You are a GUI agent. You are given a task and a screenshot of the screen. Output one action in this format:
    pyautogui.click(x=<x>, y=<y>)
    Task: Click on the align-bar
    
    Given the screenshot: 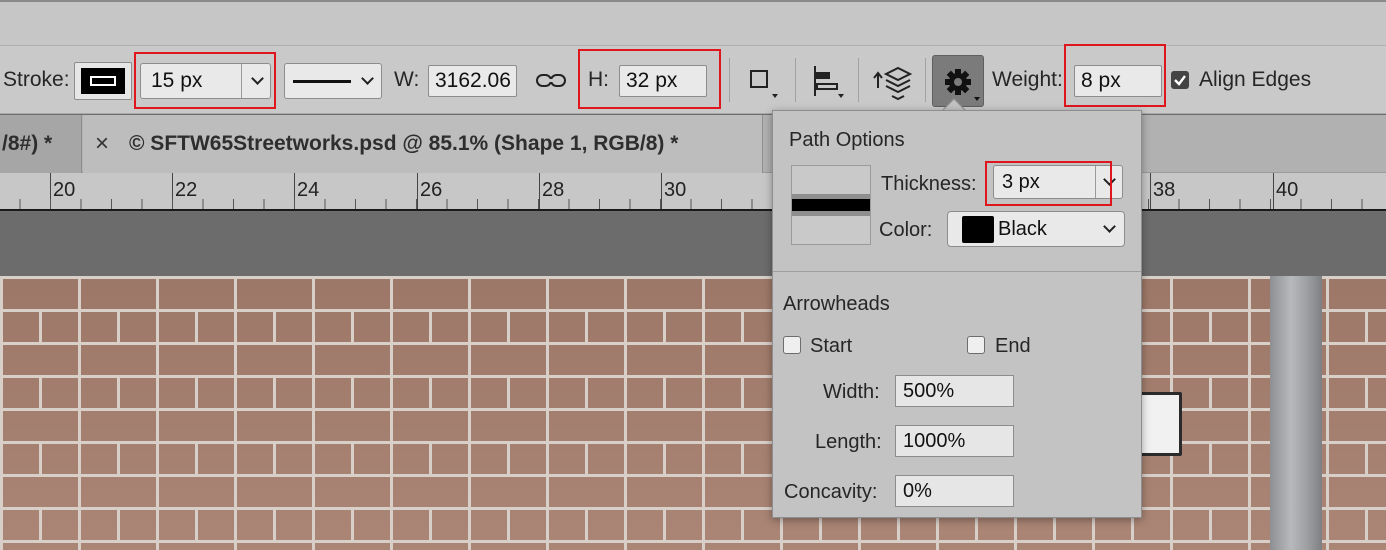 What is the action you would take?
    pyautogui.click(x=815, y=81)
    